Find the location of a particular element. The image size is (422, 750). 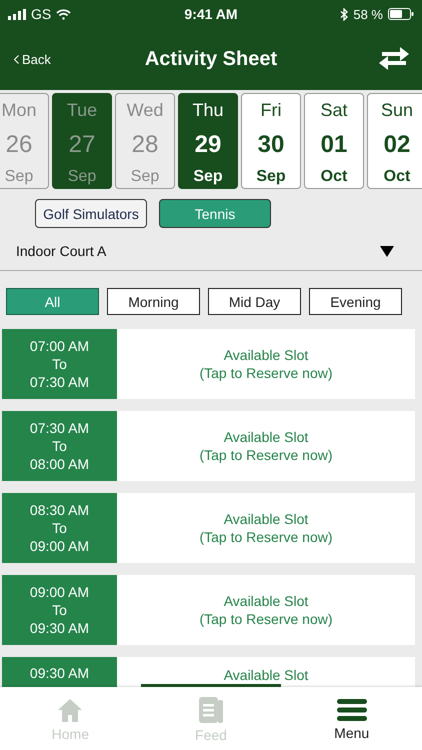

category-button: Golf Simulators is located at coordinates (91, 213).